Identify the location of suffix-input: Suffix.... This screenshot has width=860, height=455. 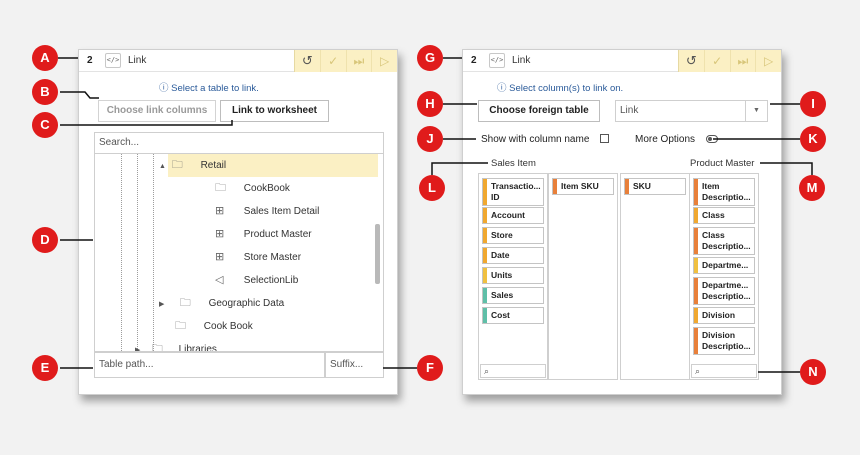
(354, 365).